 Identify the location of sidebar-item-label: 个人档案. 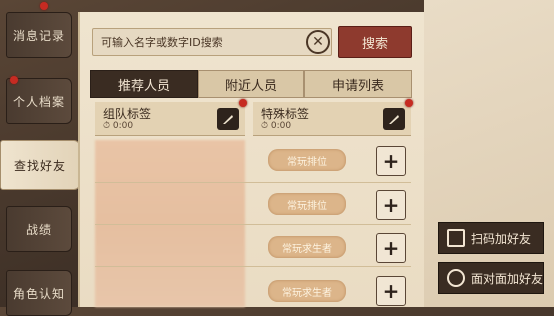
(38, 101).